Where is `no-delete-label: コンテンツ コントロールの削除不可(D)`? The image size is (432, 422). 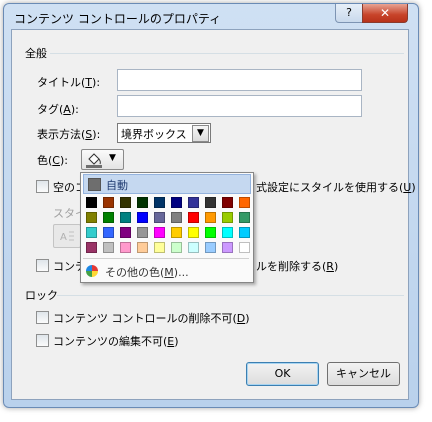 no-delete-label: コンテンツ コントロールの削除不可(D) is located at coordinates (151, 318).